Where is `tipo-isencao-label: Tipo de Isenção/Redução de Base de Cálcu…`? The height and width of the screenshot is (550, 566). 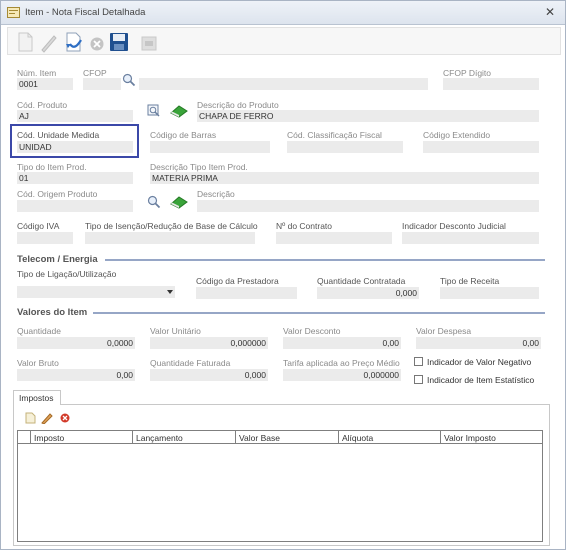
tipo-isencao-label: Tipo de Isenção/Redução de Base de Cálcu… is located at coordinates (171, 226).